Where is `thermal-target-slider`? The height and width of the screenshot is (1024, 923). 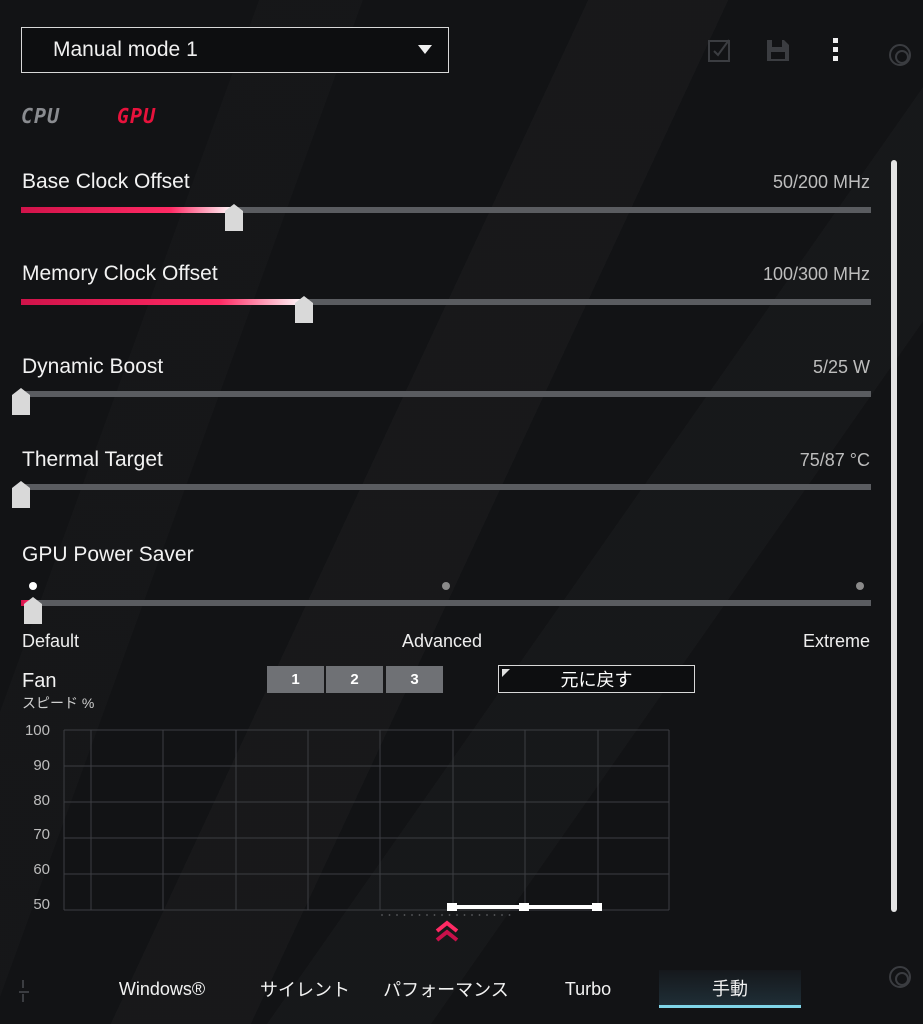 thermal-target-slider is located at coordinates (441, 494).